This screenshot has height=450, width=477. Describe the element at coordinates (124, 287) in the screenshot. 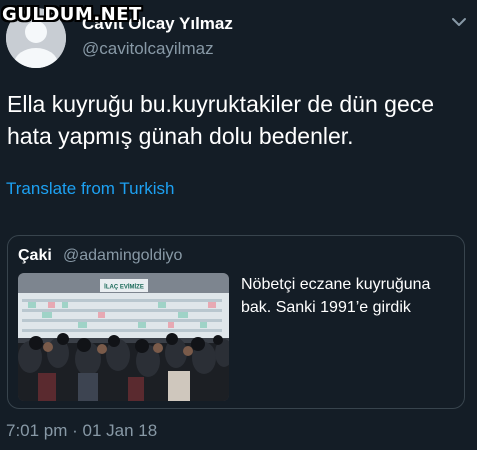

I see `photo-sign-text: İLAÇ EVİMİZE` at that location.